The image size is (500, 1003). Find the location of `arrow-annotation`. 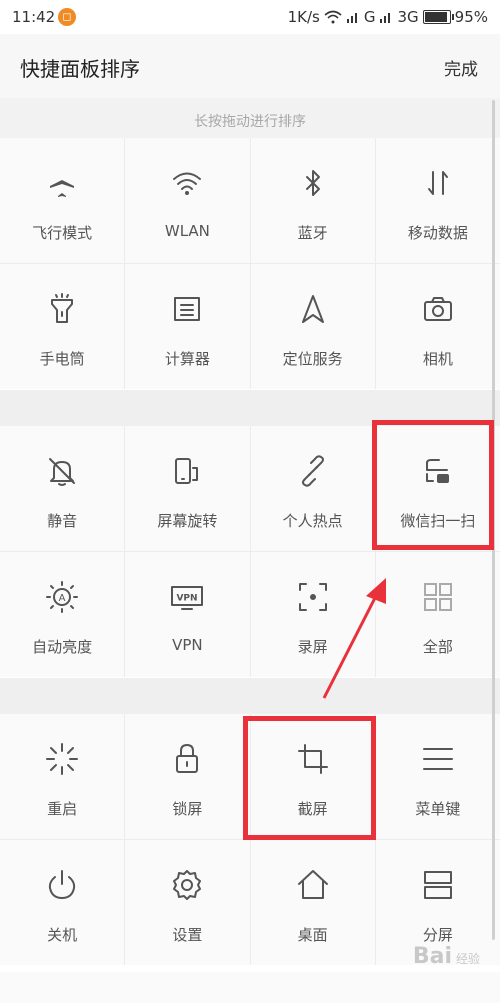

arrow-annotation is located at coordinates (354, 638).